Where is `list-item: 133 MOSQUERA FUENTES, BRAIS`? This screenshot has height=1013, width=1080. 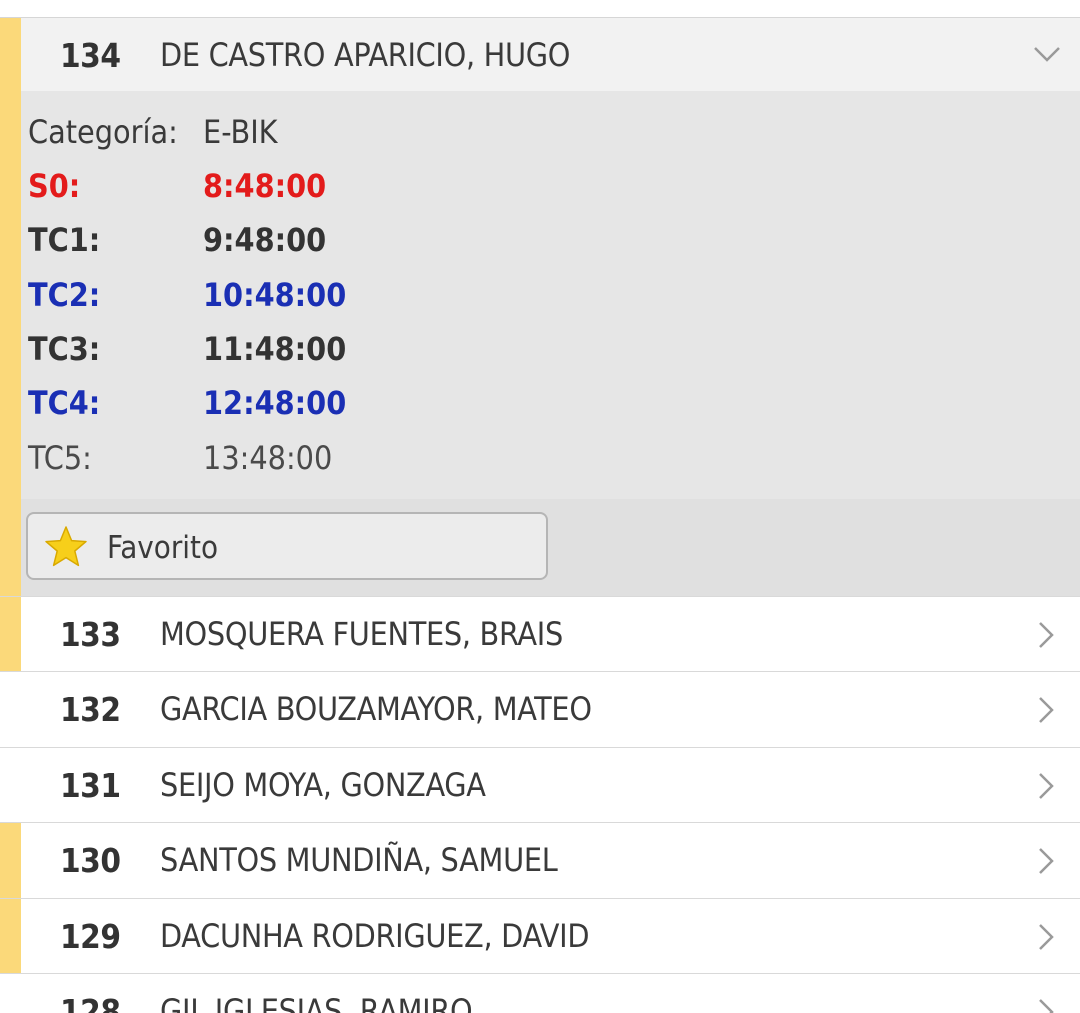 list-item: 133 MOSQUERA FUENTES, BRAIS is located at coordinates (540, 635).